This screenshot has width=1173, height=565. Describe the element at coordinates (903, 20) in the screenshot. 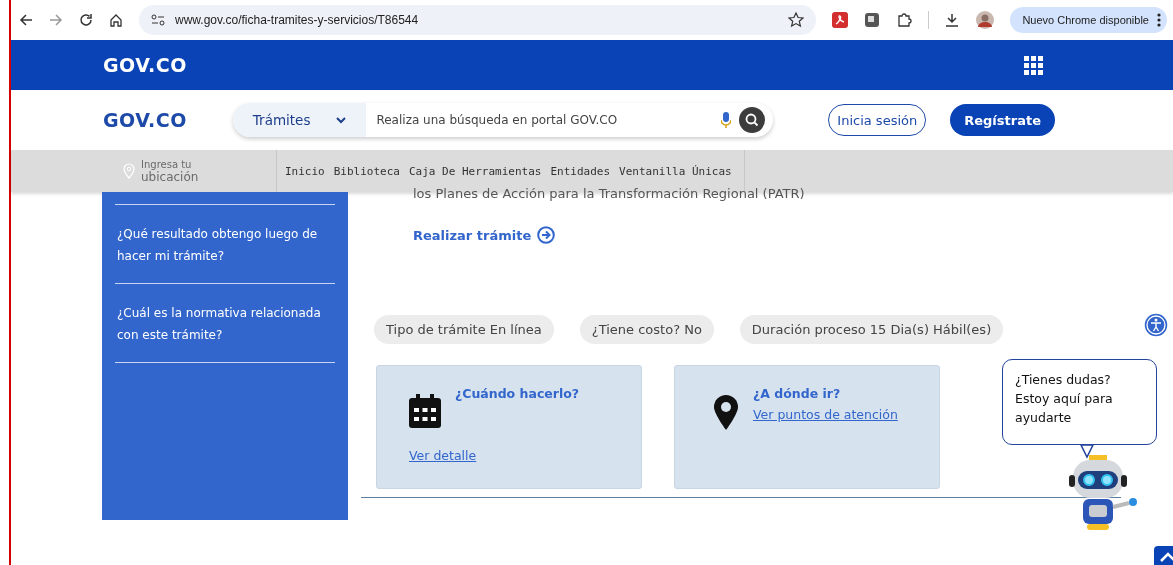

I see `puzzle-icon` at that location.